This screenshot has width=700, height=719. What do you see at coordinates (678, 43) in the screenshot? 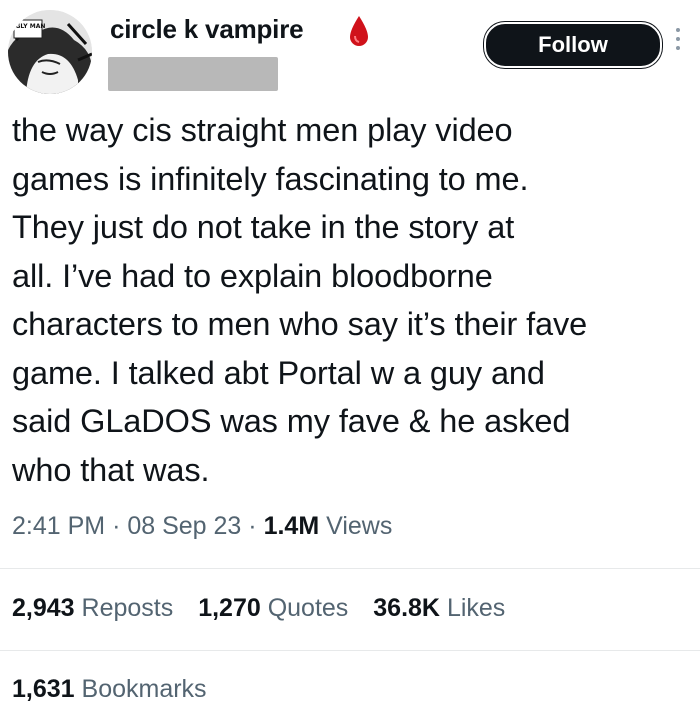
I see `more-options-icon` at bounding box center [678, 43].